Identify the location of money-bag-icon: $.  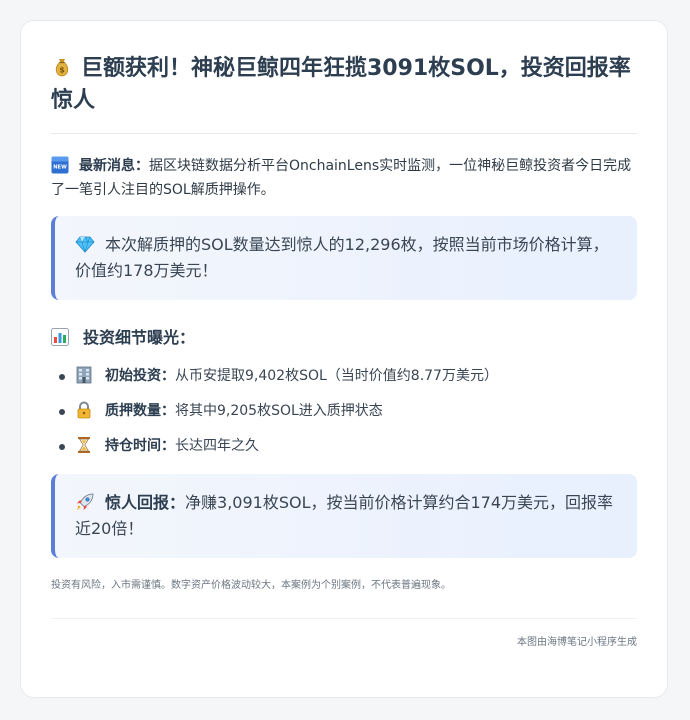
(62, 67).